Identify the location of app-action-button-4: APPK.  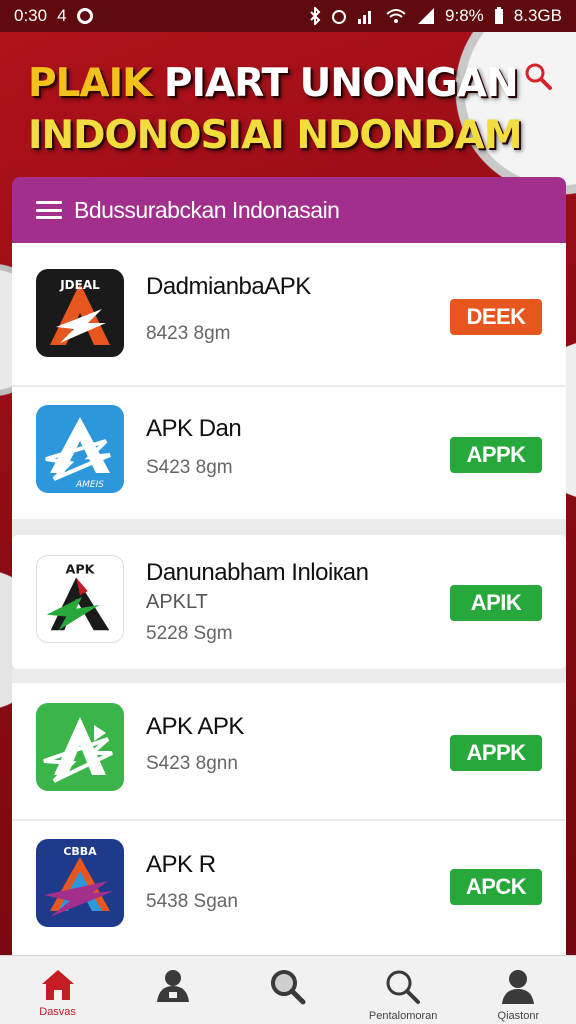
(496, 753).